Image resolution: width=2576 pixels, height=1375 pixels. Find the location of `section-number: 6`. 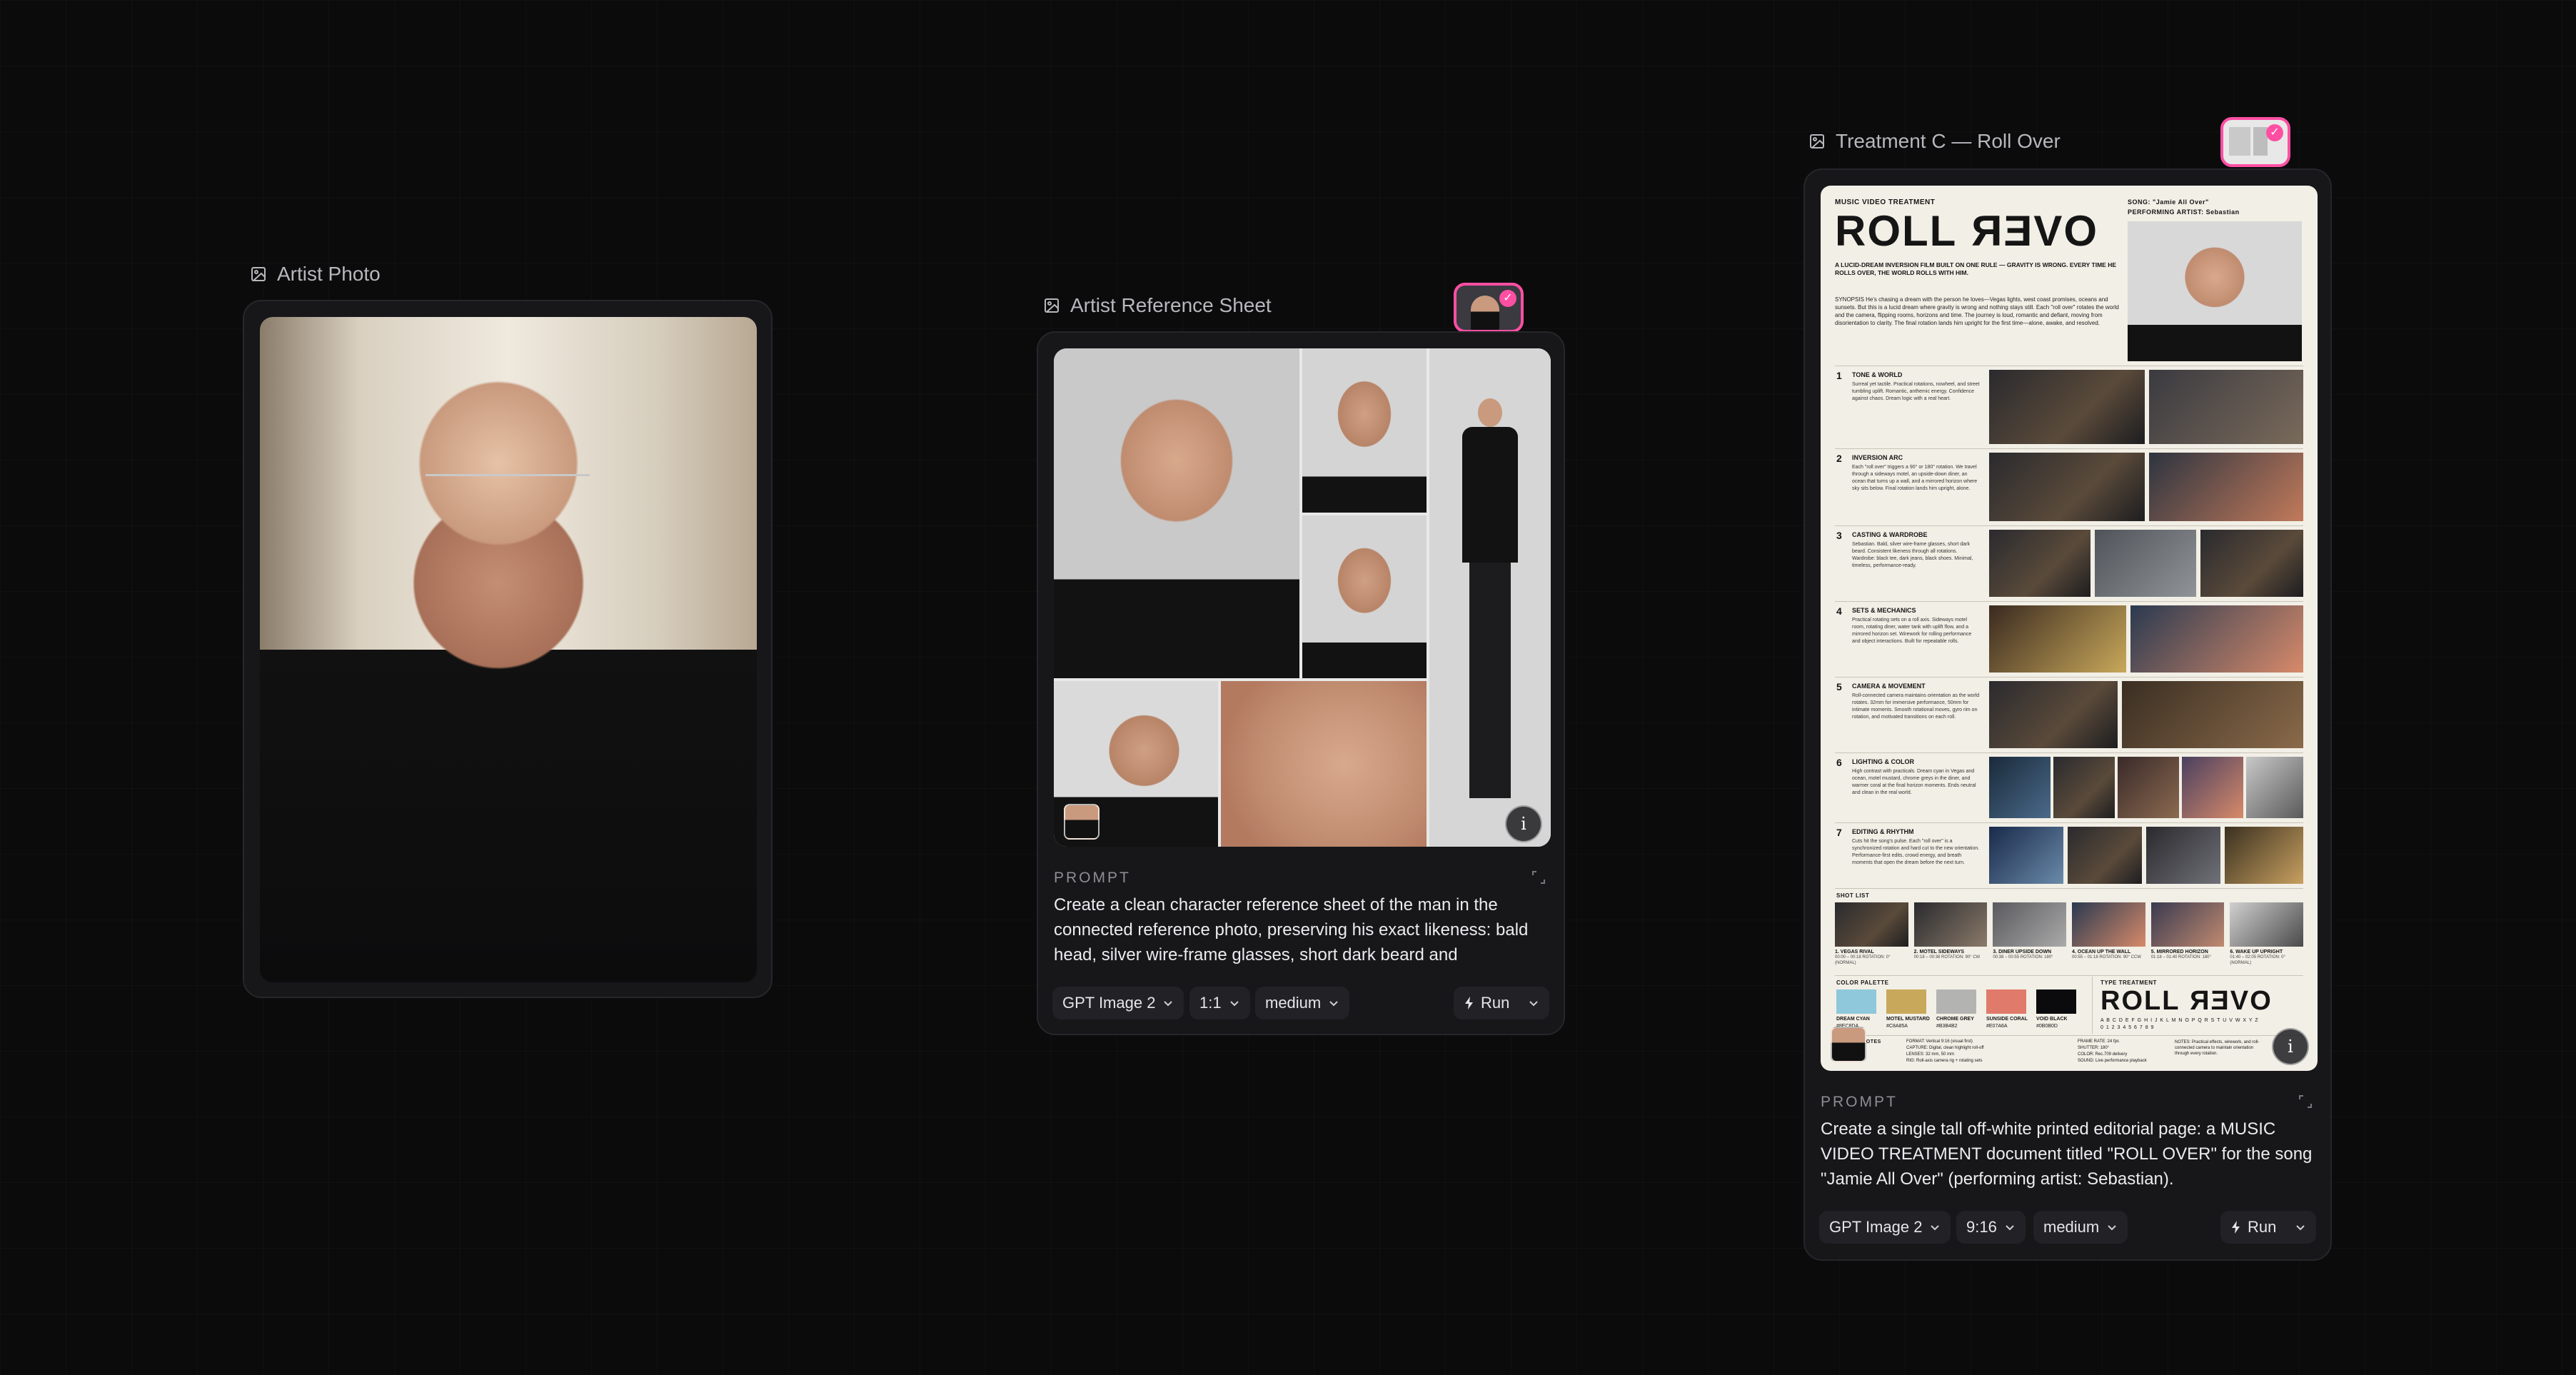

section-number: 6 is located at coordinates (1839, 763).